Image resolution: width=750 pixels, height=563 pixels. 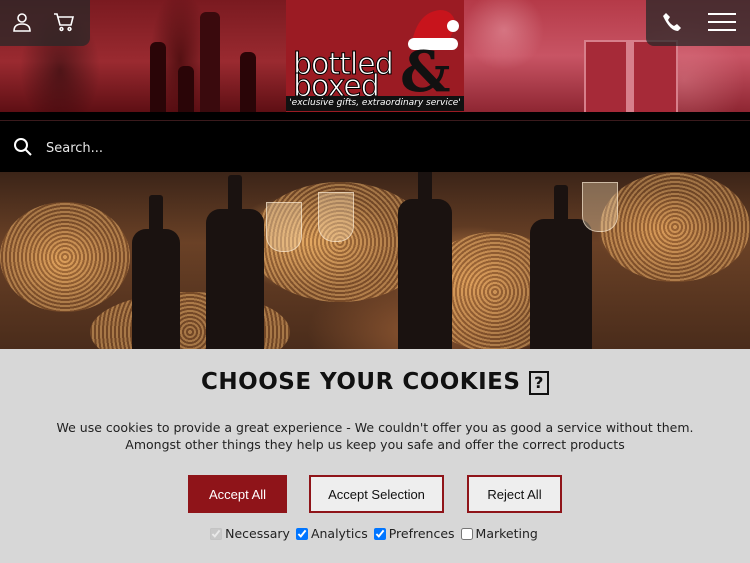 I want to click on phone-button, so click(x=672, y=22).